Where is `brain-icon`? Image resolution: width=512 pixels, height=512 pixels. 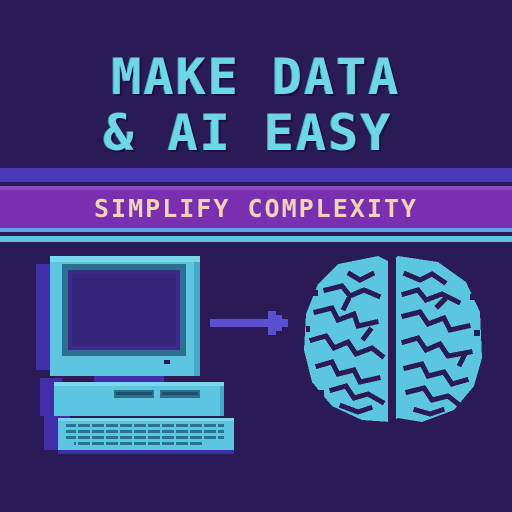 brain-icon is located at coordinates (393, 342).